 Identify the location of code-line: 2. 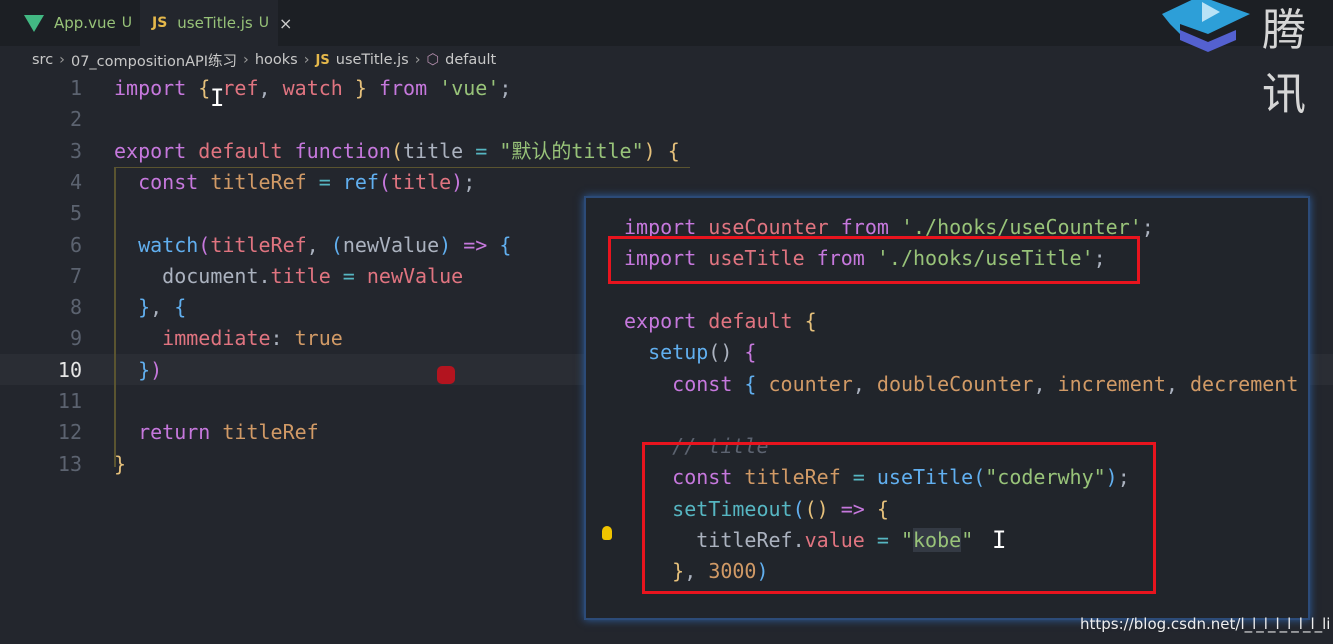
(666, 119).